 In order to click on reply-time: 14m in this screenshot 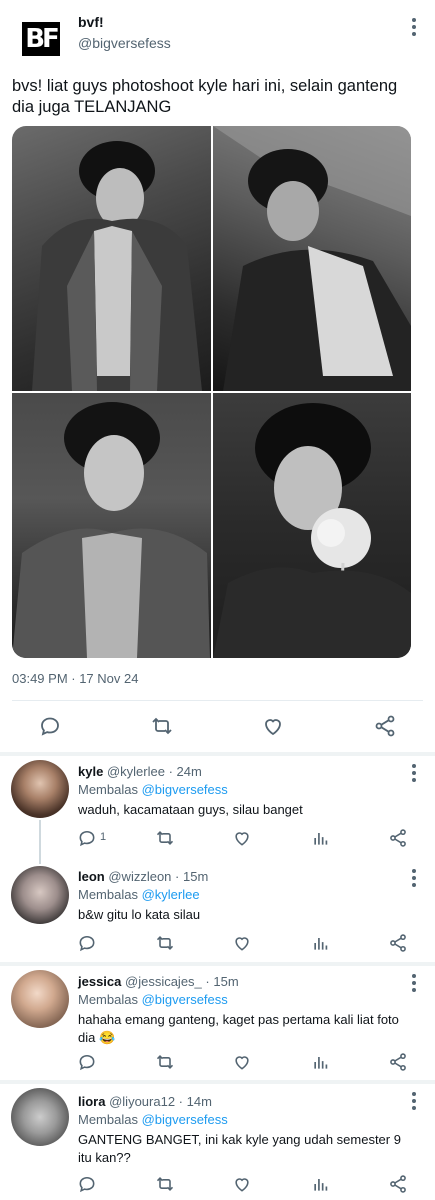, I will do `click(199, 1101)`.